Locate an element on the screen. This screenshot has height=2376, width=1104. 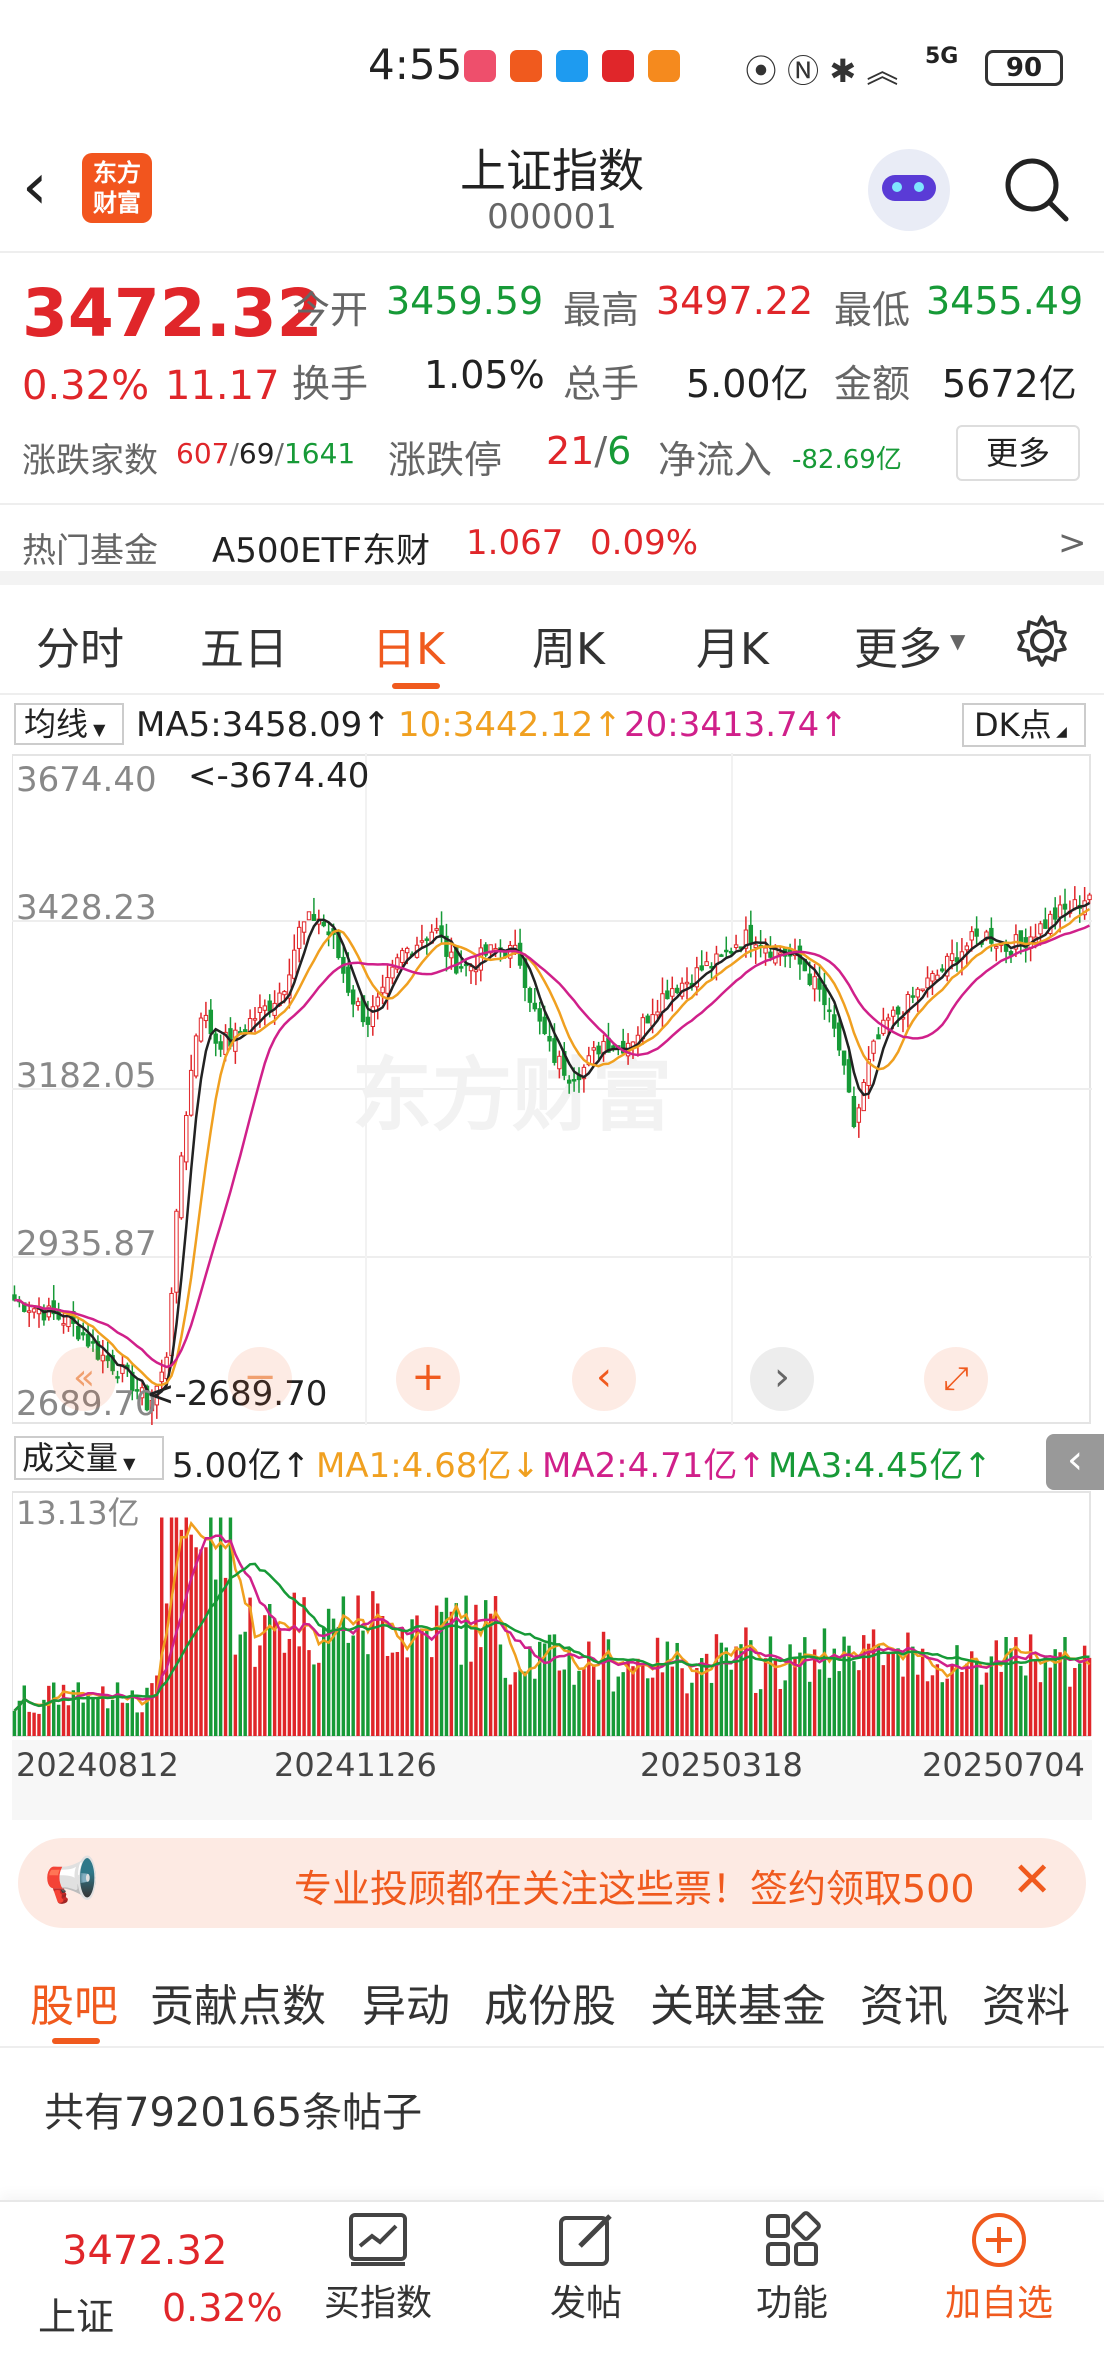
tab-monthly-k: 月K is located at coordinates (732, 645).